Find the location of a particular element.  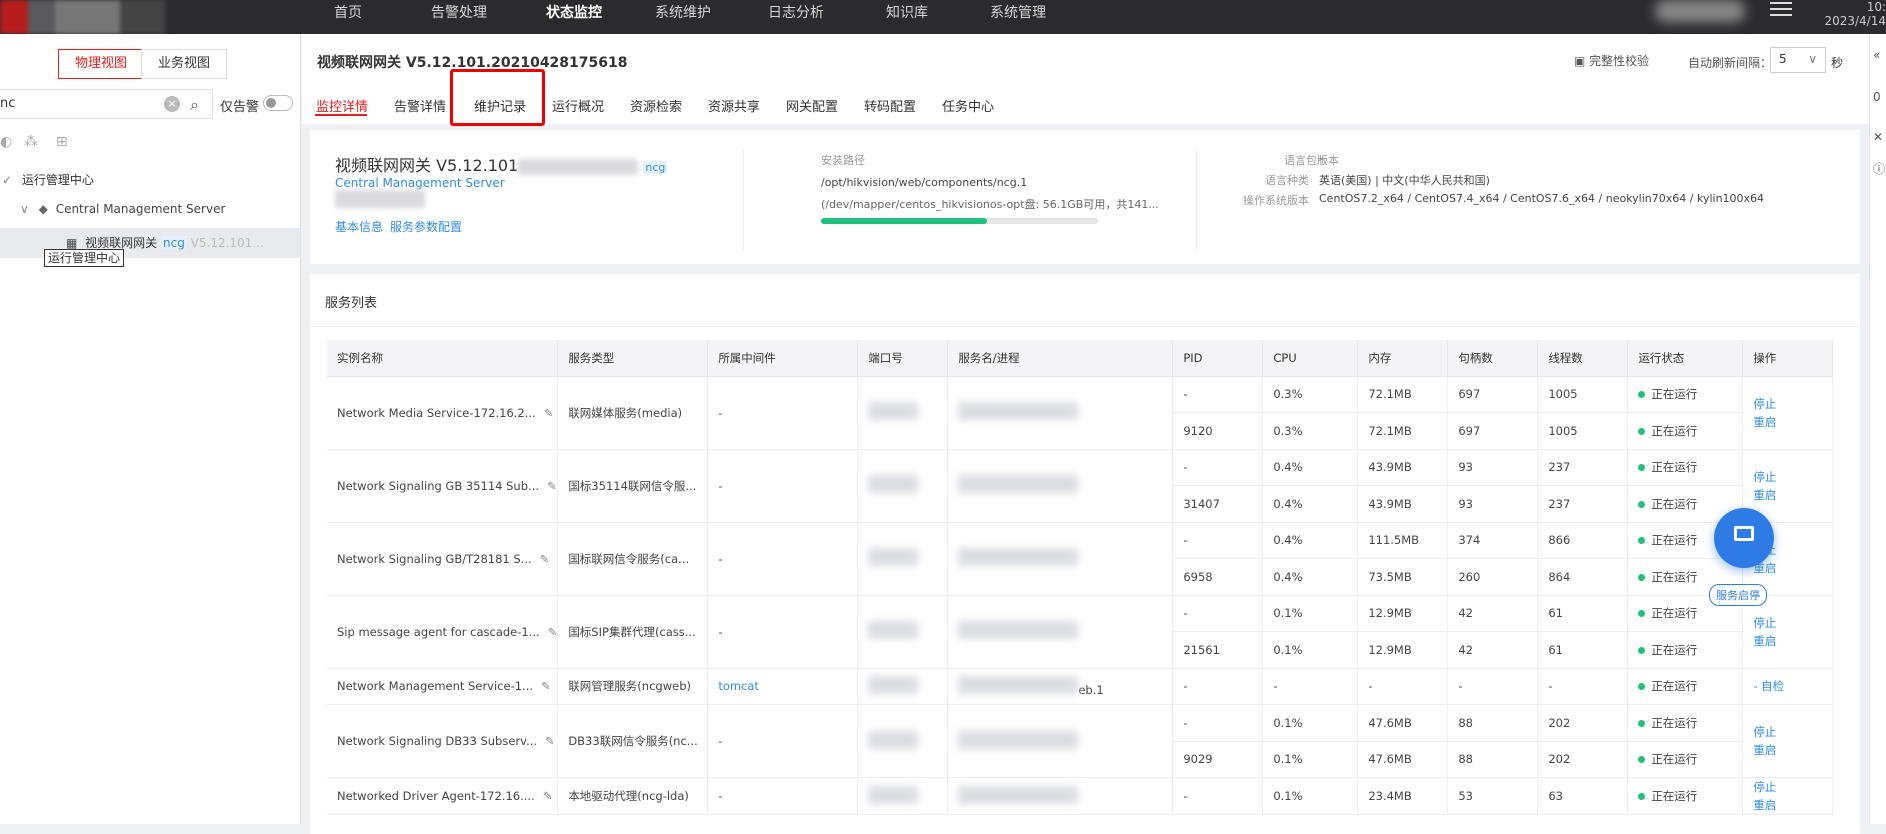

memory-cell: 12.9MB is located at coordinates (1403, 613).